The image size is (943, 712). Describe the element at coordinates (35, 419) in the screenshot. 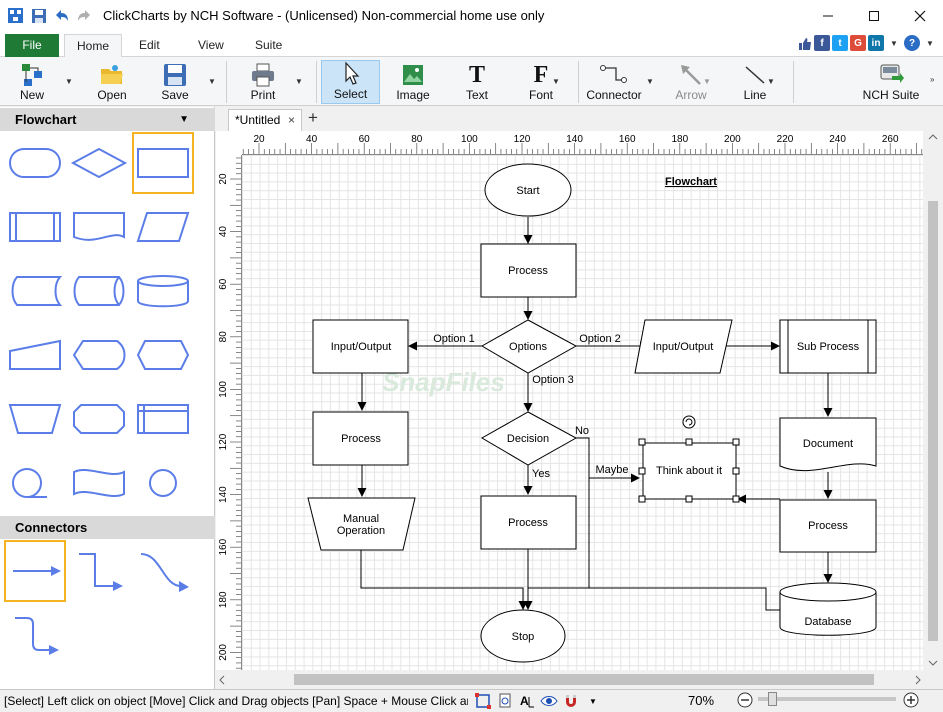

I see `manual-operation-shape` at that location.